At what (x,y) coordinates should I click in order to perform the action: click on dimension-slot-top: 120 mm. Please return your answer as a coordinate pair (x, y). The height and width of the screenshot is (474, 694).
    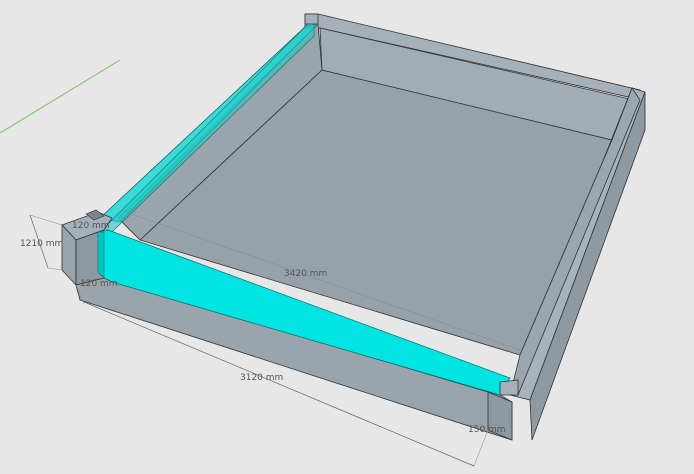
    Looking at the image, I should click on (91, 226).